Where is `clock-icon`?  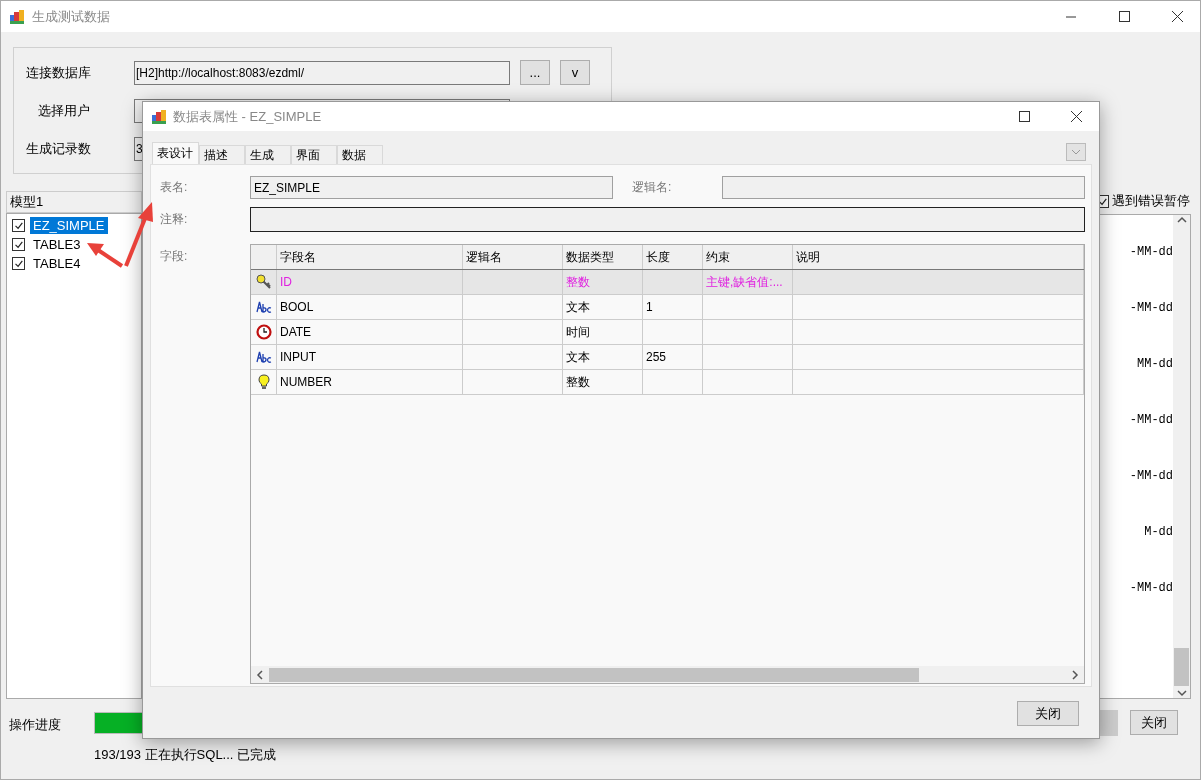
clock-icon is located at coordinates (263, 332).